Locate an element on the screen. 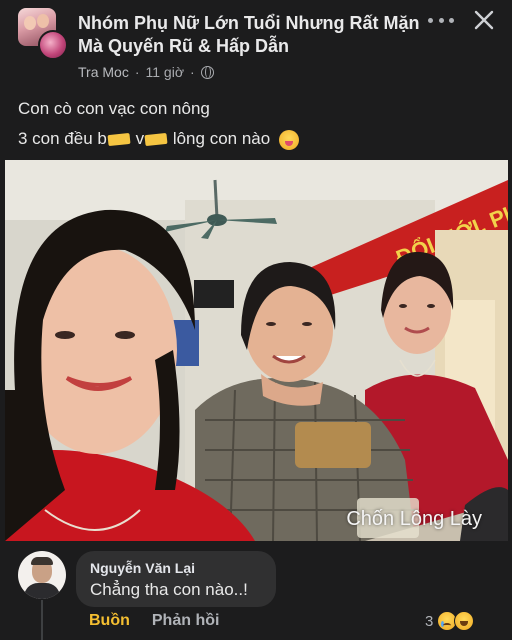 This screenshot has width=512, height=640. post-author: Tra Moc is located at coordinates (103, 72).